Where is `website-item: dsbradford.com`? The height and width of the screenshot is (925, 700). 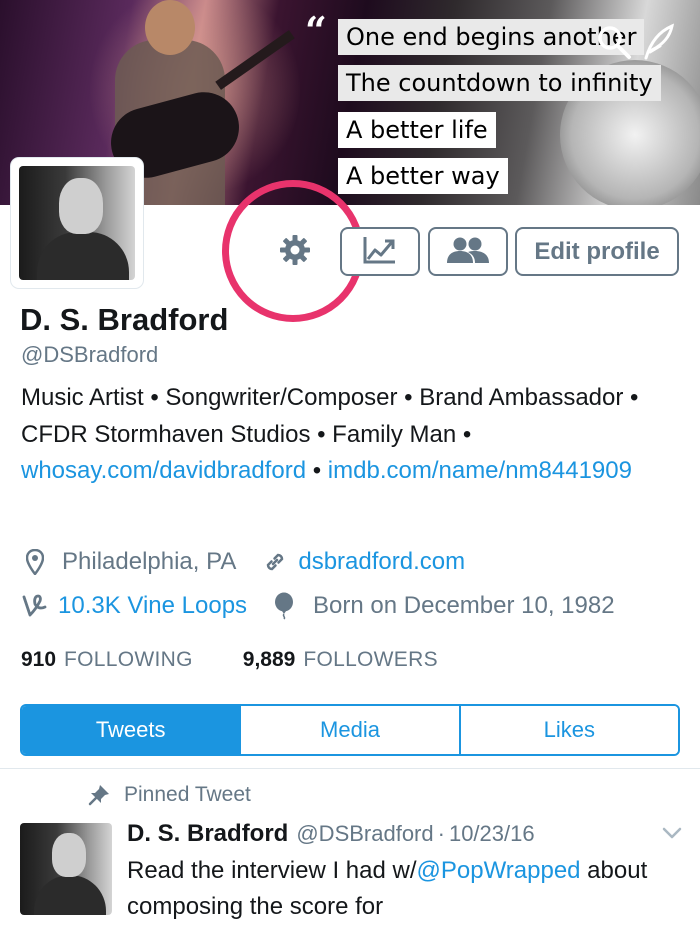
website-item: dsbradford.com is located at coordinates (362, 562).